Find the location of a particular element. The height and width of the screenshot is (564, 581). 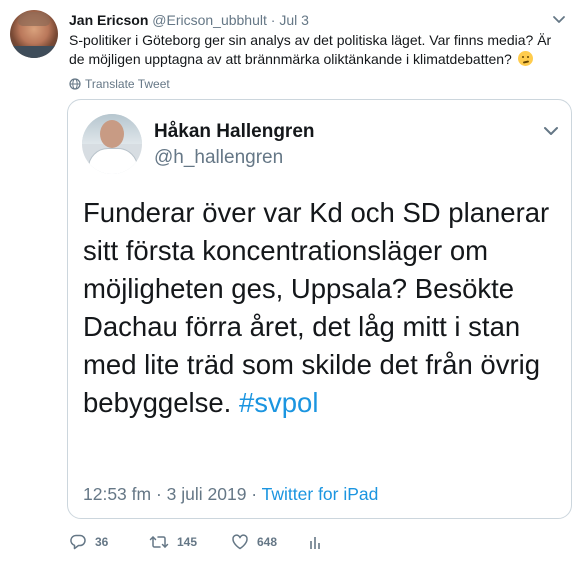

analytics-button is located at coordinates (316, 542).